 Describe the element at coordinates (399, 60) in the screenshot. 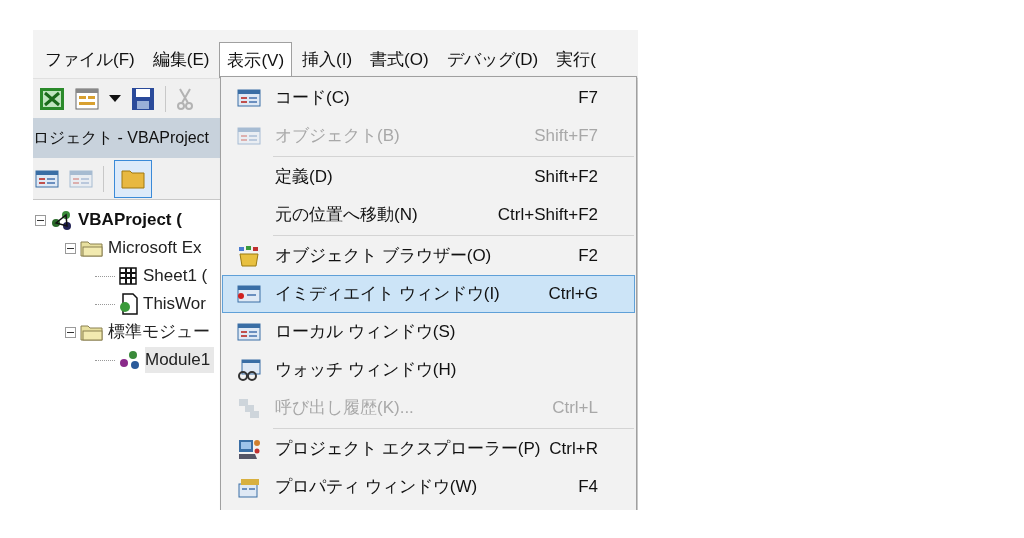

I see `menu-bar-item: 書式(O)` at that location.